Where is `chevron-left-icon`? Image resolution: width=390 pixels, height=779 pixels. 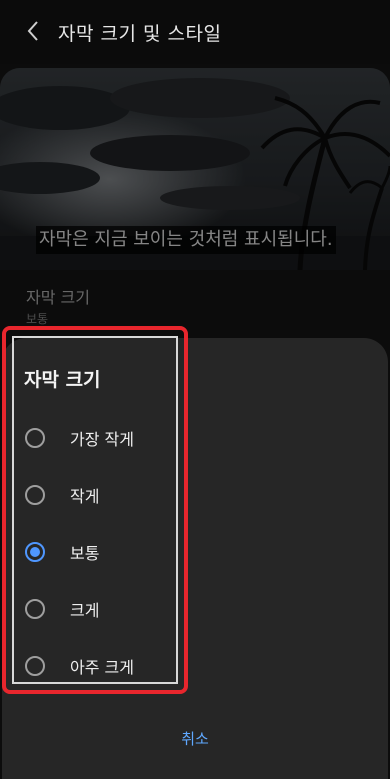
chevron-left-icon is located at coordinates (32, 31).